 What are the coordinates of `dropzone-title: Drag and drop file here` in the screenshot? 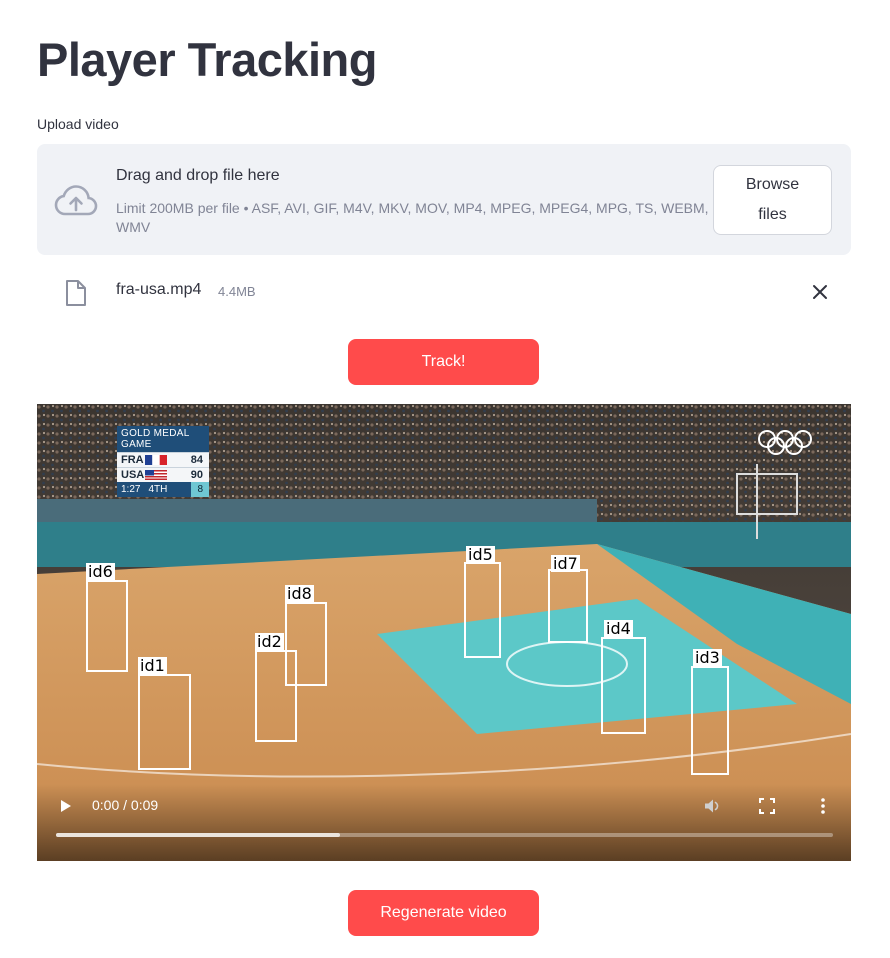 It's located at (198, 175).